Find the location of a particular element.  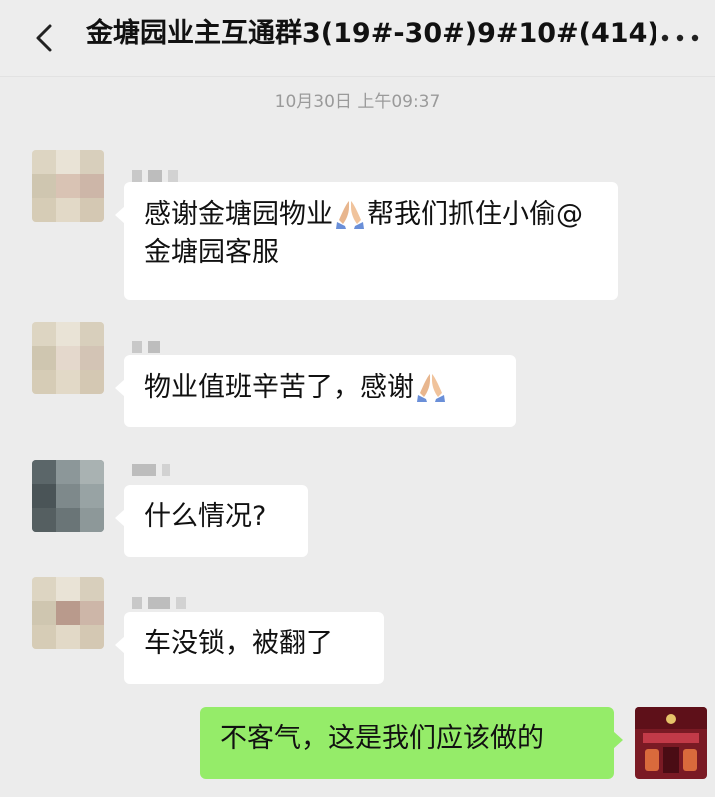

message-bubble: 车没锁，被翻了 is located at coordinates (249, 648).